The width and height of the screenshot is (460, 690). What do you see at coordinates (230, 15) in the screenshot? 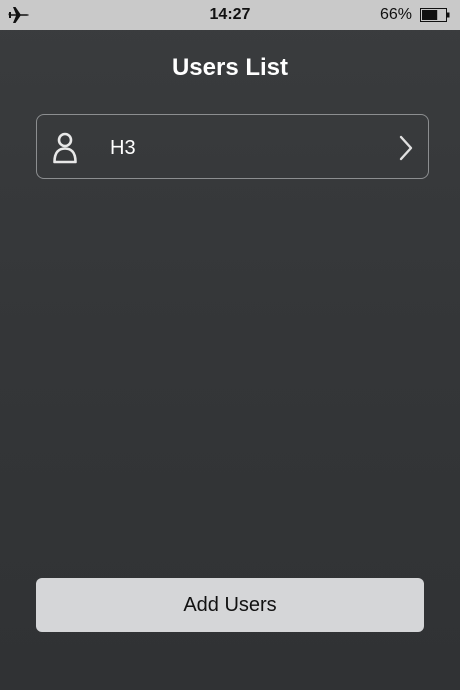
I see `status-bar: 14:27 66%` at bounding box center [230, 15].